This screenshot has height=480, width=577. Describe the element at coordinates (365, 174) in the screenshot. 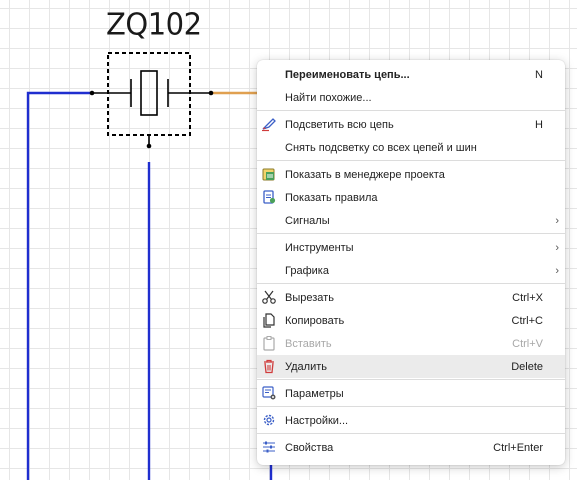

I see `menu-item-label: Показать в менеджере проекта` at that location.